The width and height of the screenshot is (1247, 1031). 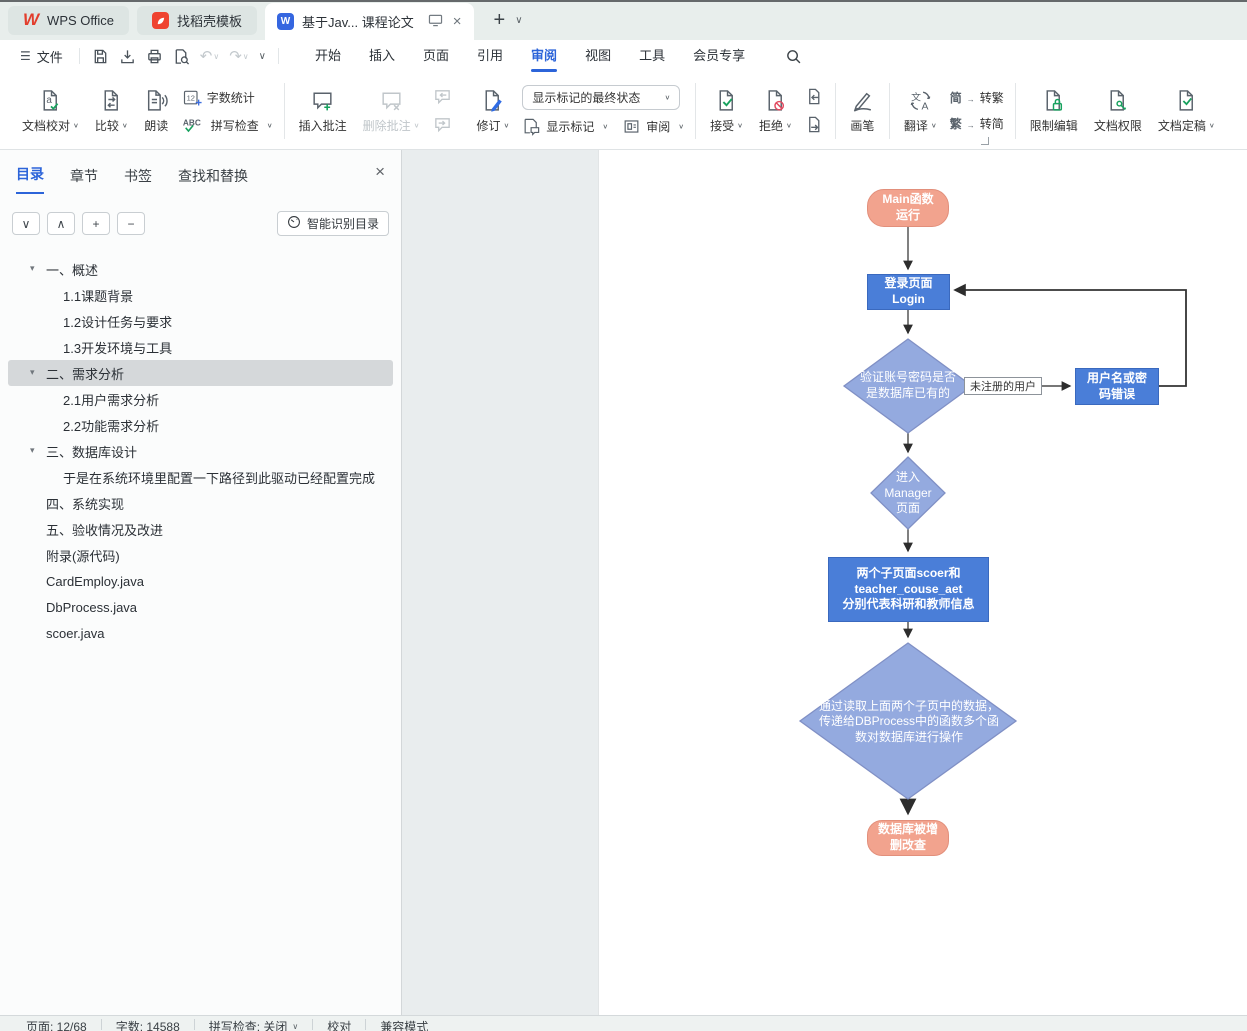 What do you see at coordinates (814, 96) in the screenshot?
I see `prev-change-icon` at bounding box center [814, 96].